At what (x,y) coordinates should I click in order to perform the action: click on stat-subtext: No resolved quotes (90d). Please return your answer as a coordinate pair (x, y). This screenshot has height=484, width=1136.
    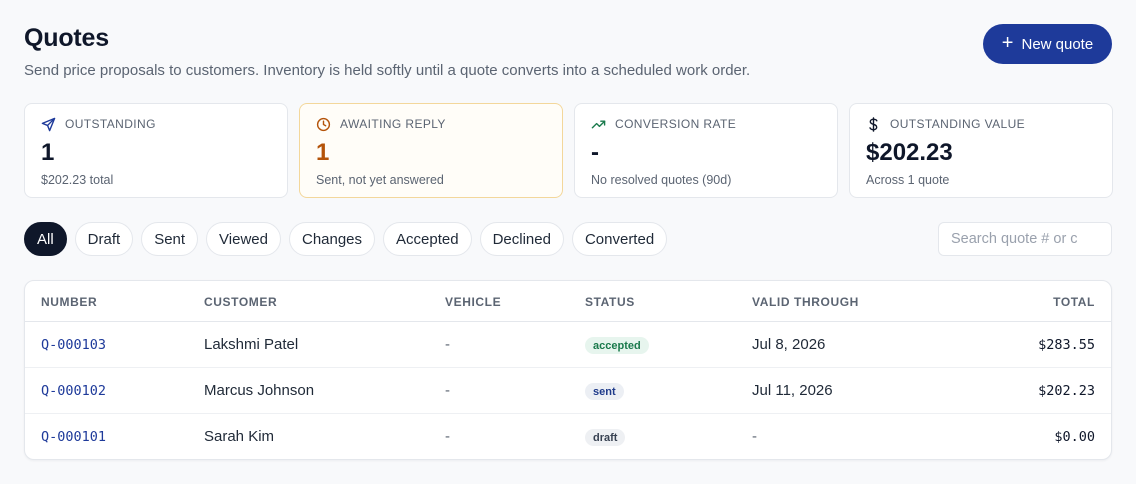
    Looking at the image, I should click on (661, 180).